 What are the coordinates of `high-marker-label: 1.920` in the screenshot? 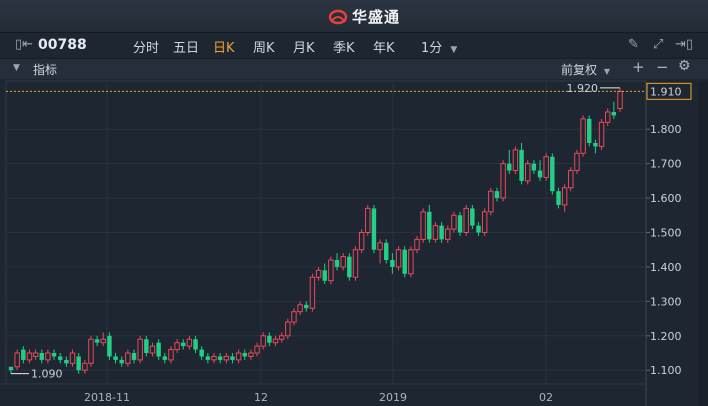 It's located at (583, 88).